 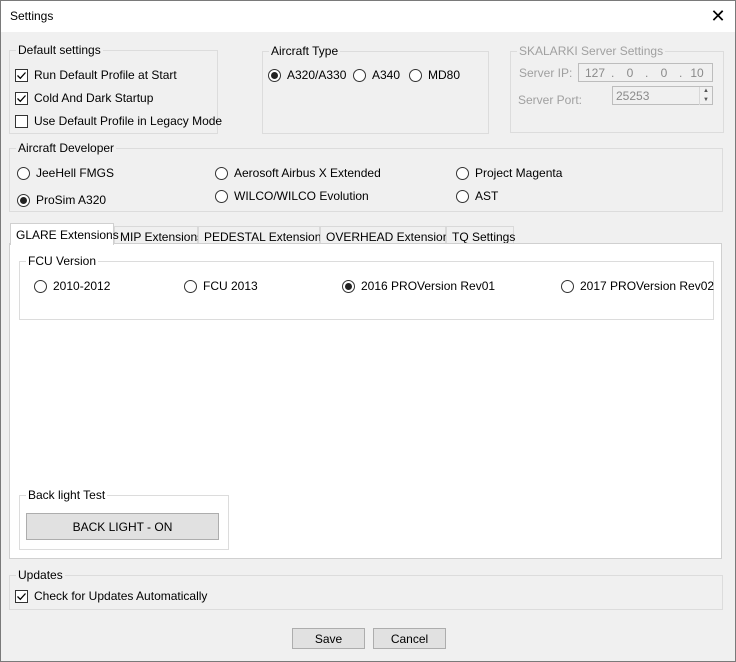 I want to click on check-updates-checkbox: Check for Updates Automatically, so click(x=111, y=596).